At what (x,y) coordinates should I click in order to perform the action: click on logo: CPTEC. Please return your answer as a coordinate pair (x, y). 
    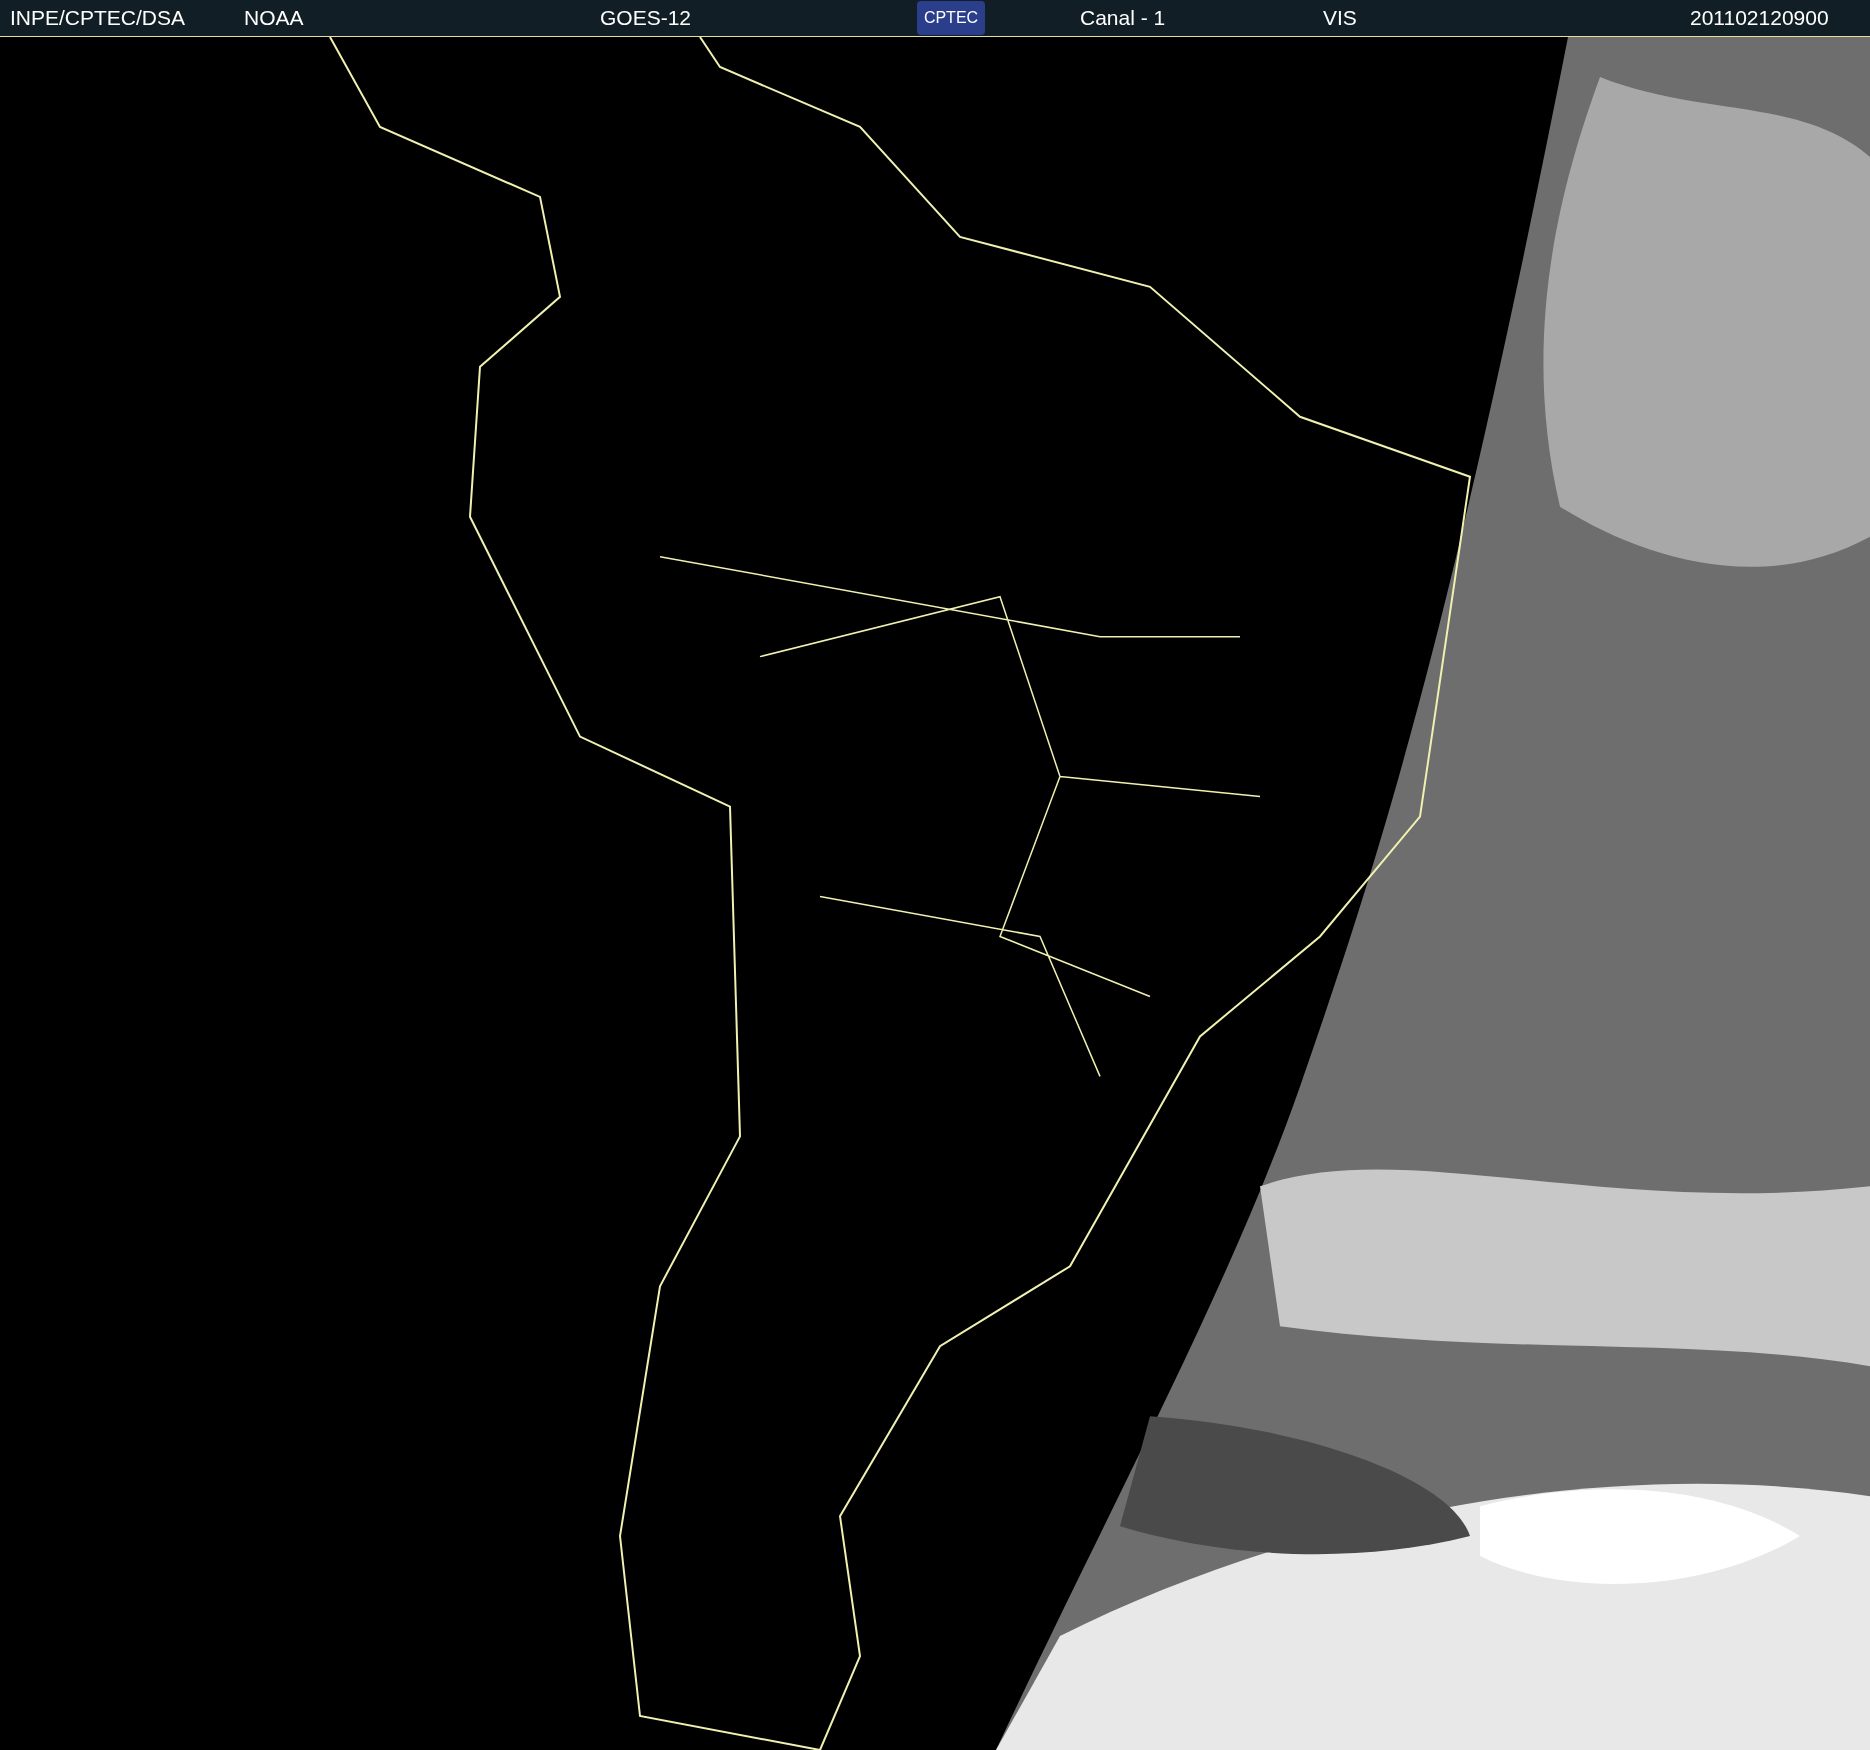
    Looking at the image, I should click on (951, 18).